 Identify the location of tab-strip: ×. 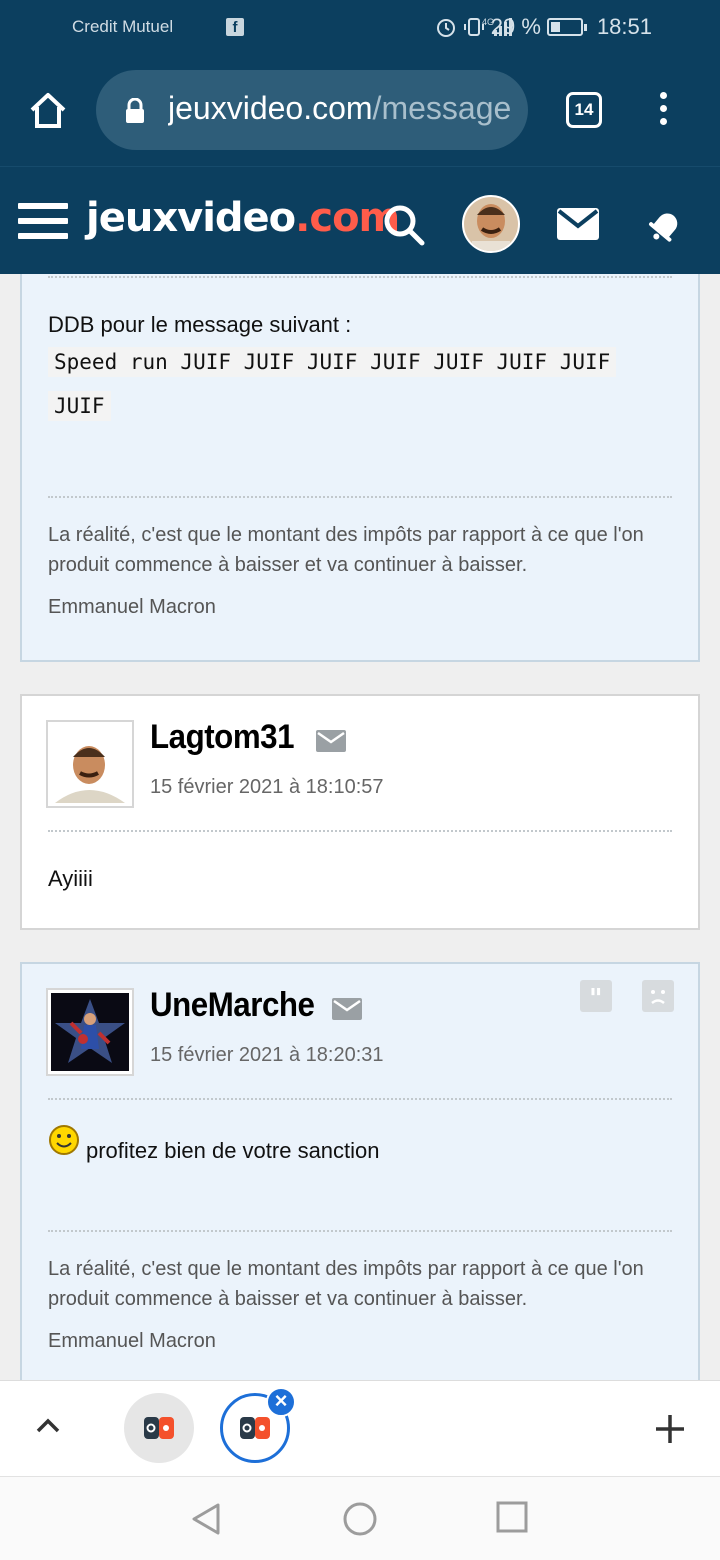
(360, 1428).